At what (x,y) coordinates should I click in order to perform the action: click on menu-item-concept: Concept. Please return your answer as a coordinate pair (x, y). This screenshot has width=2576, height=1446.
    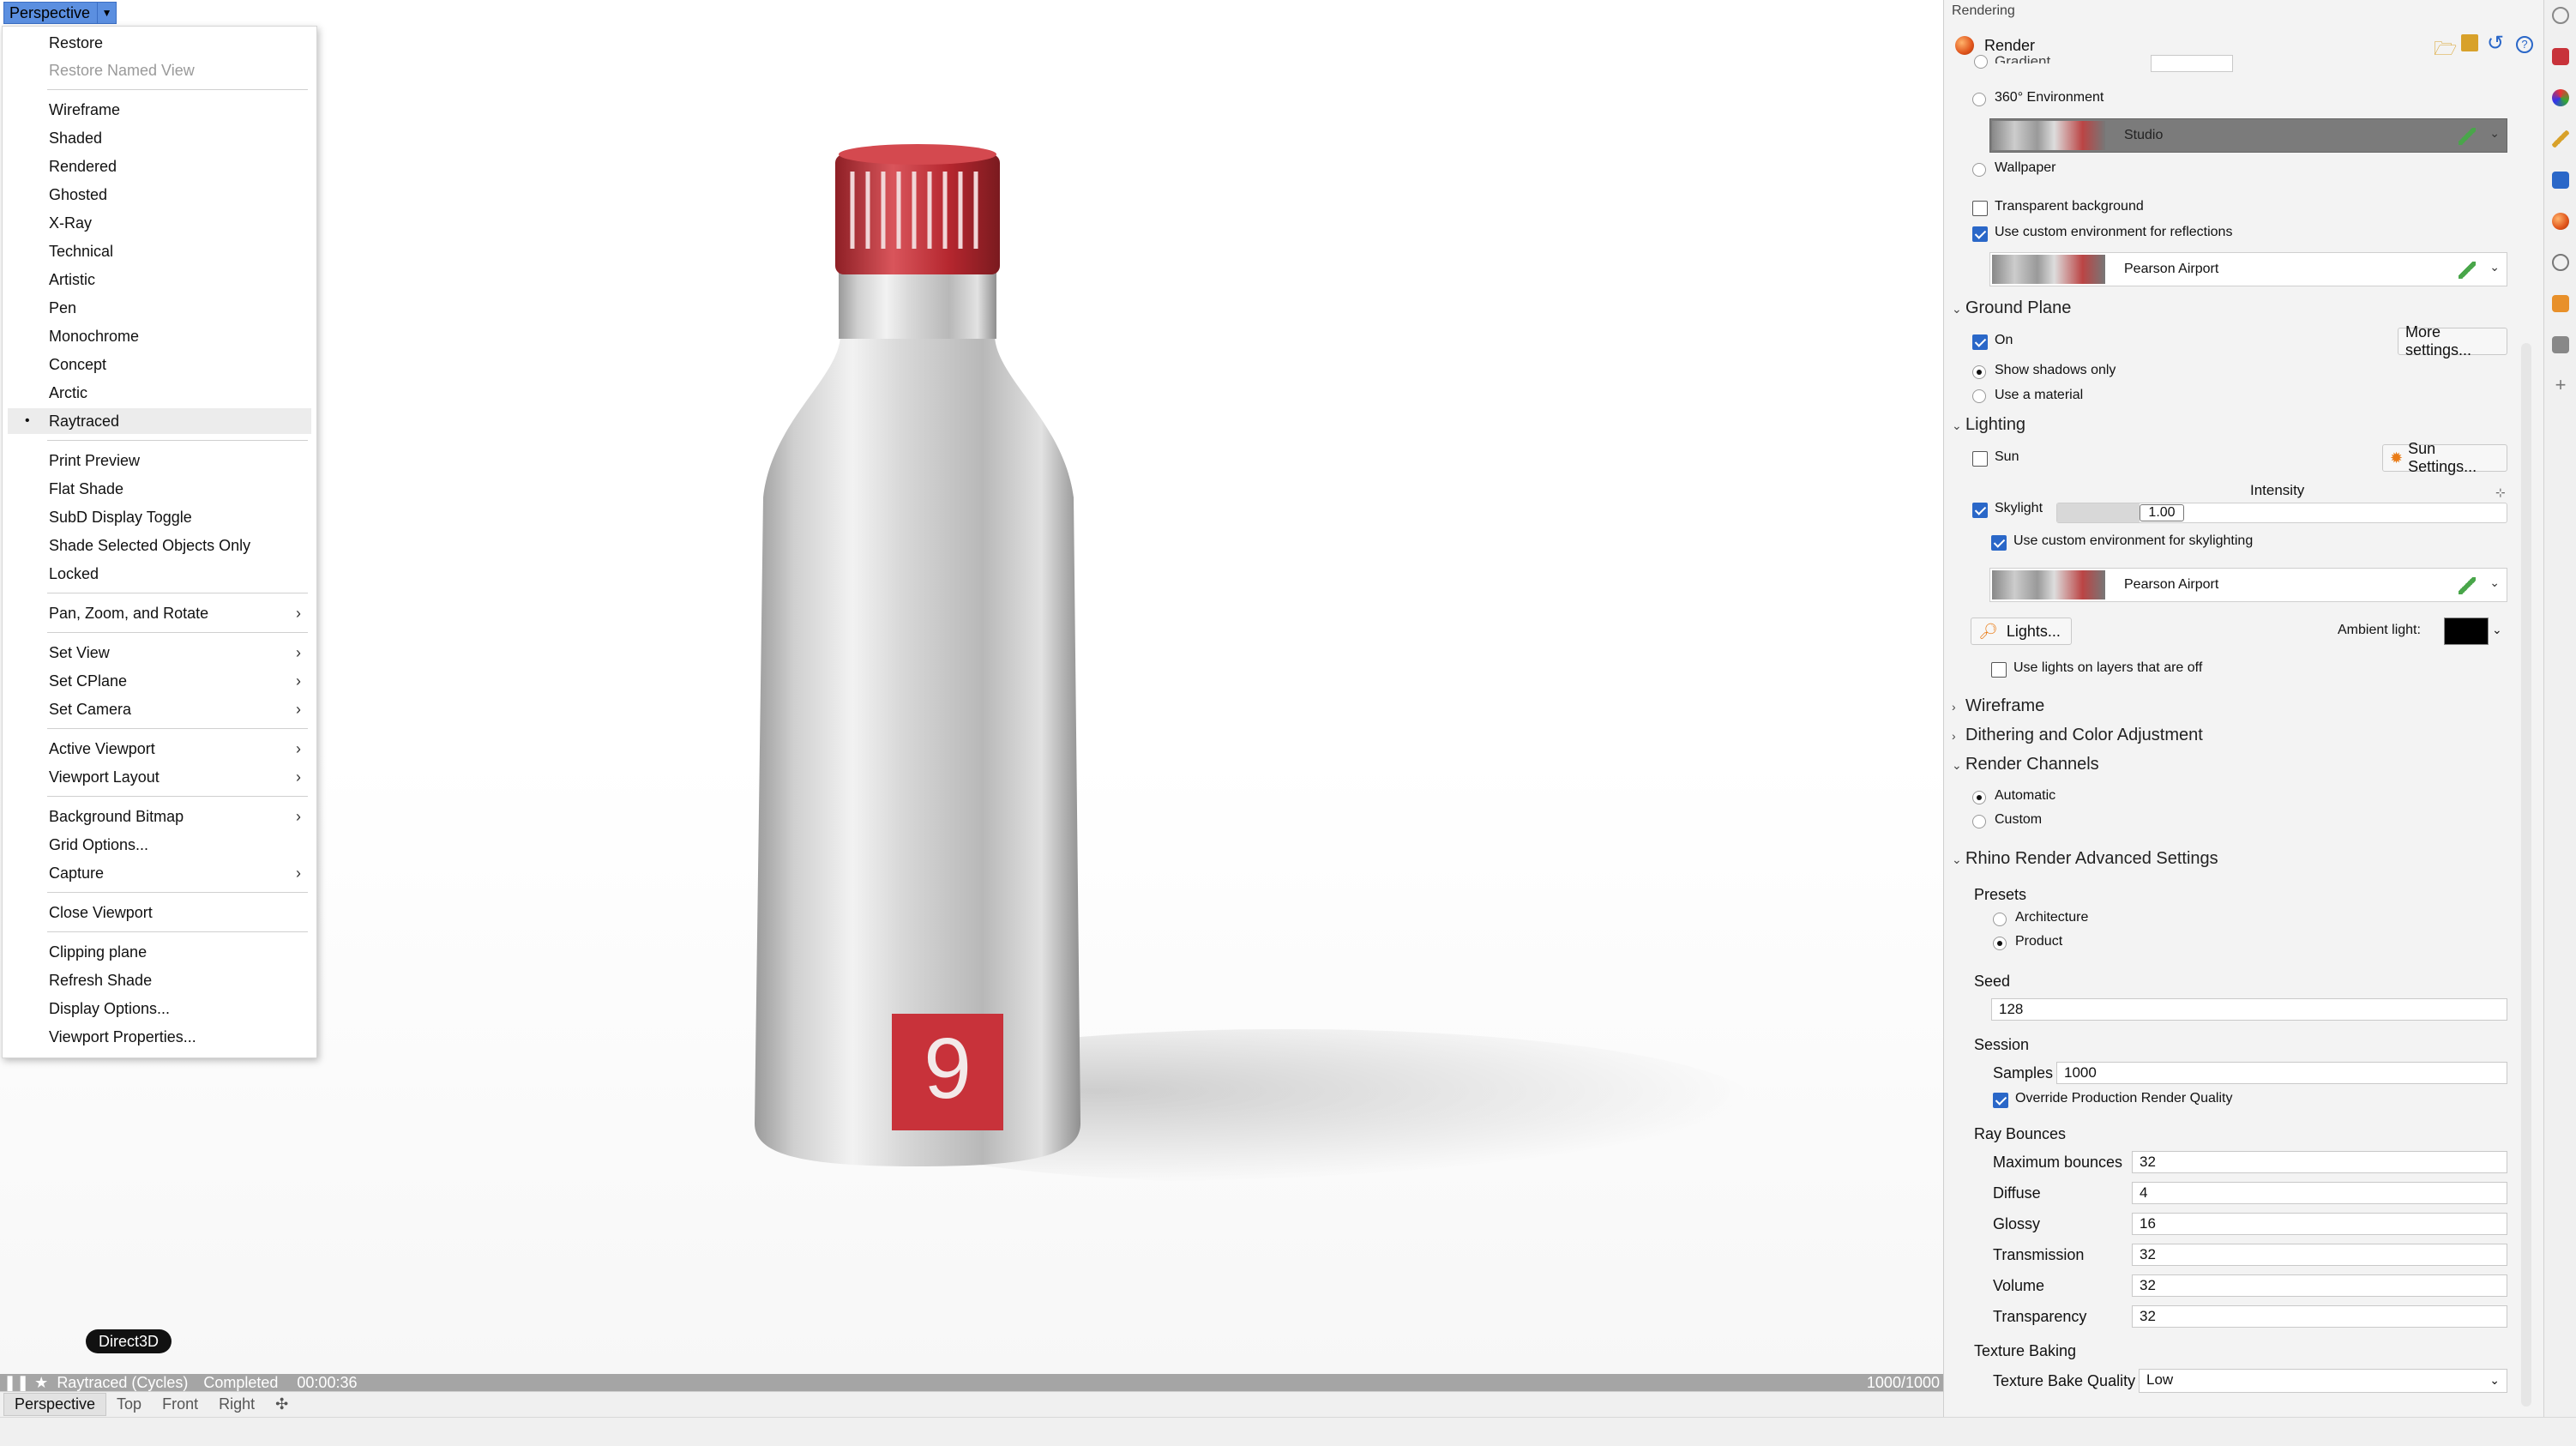
    Looking at the image, I should click on (159, 365).